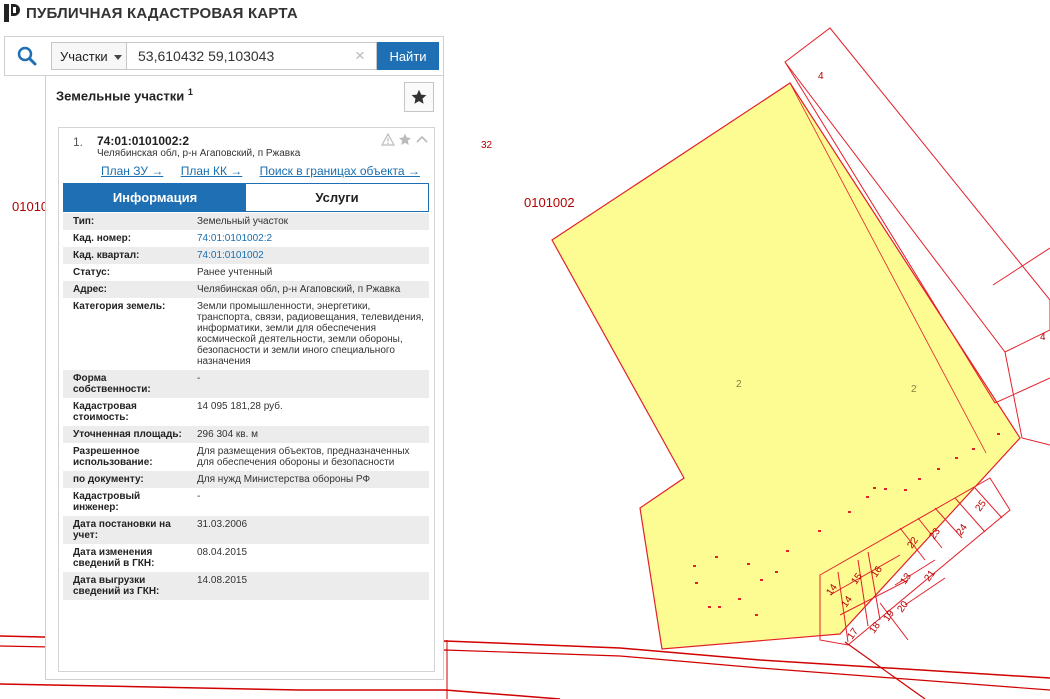 Image resolution: width=1050 pixels, height=699 pixels. I want to click on info-row: Кадастровый инженер: -, so click(246, 502).